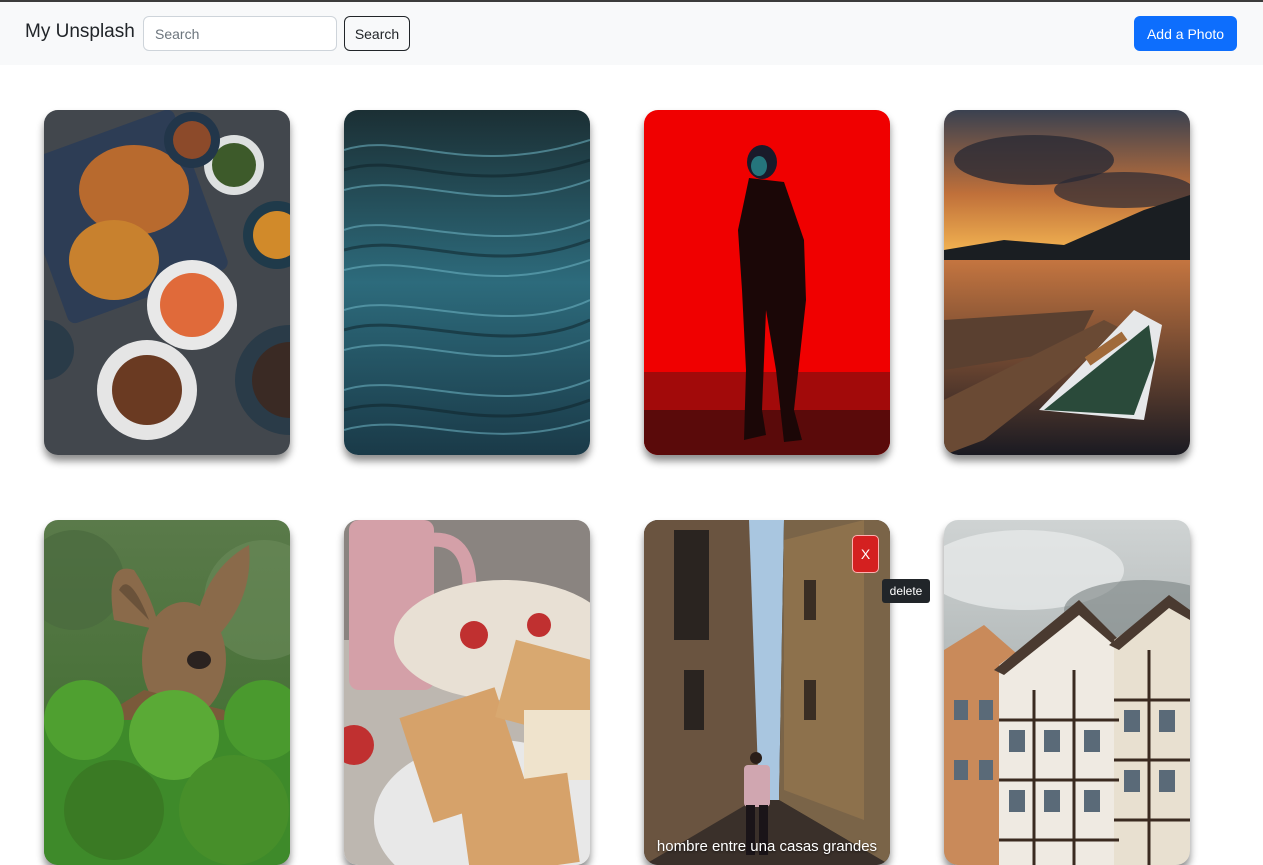 Image resolution: width=1263 pixels, height=865 pixels. I want to click on photo-card-deer, so click(167, 692).